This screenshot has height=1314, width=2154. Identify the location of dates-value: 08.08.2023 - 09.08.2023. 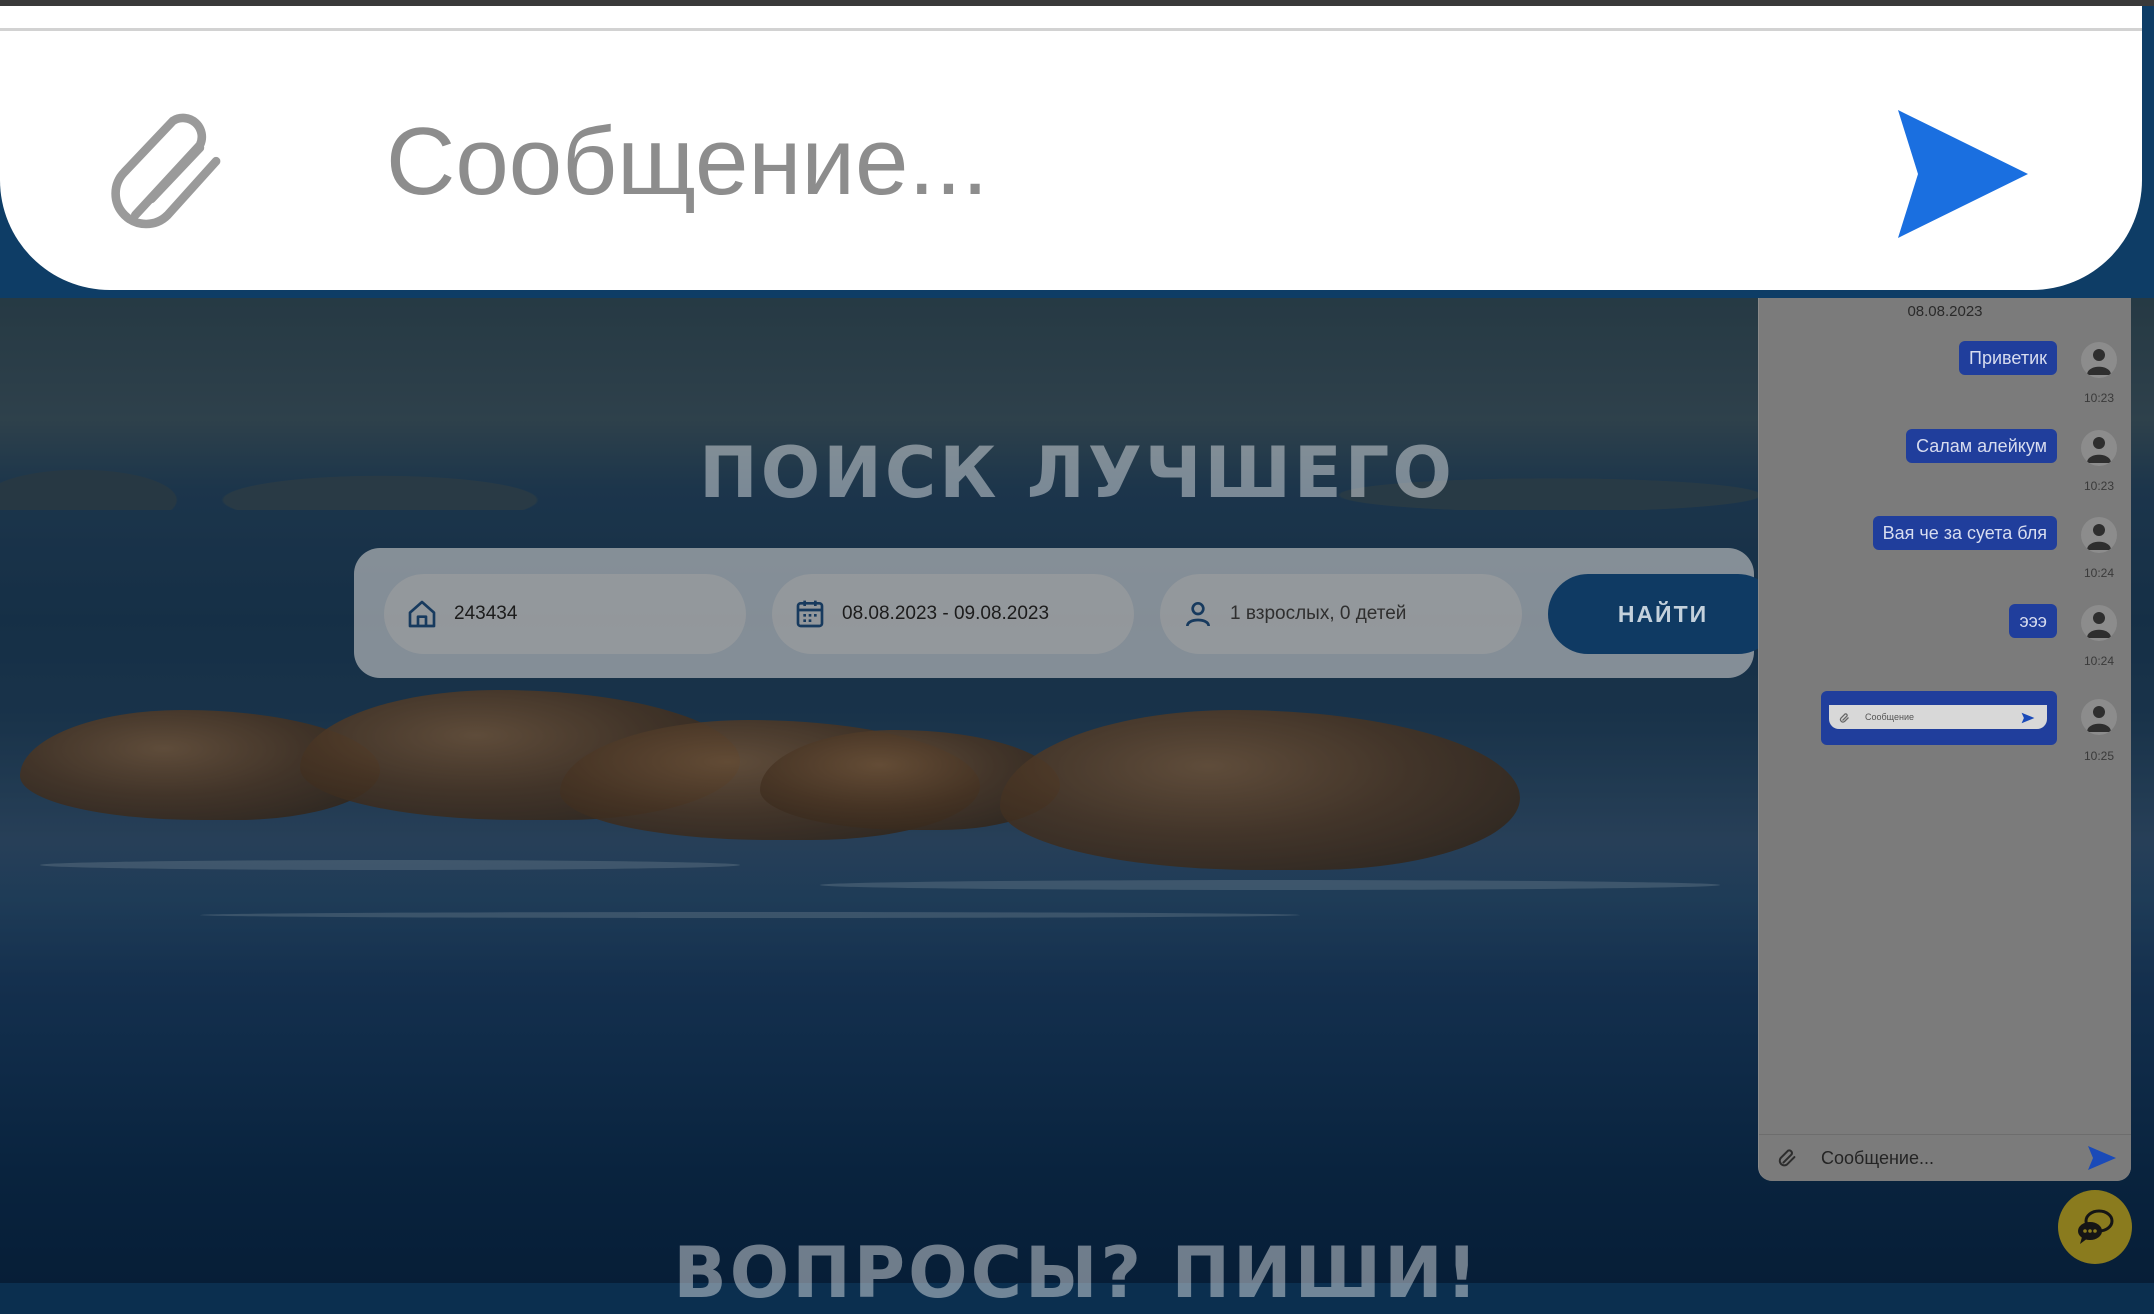
(946, 613).